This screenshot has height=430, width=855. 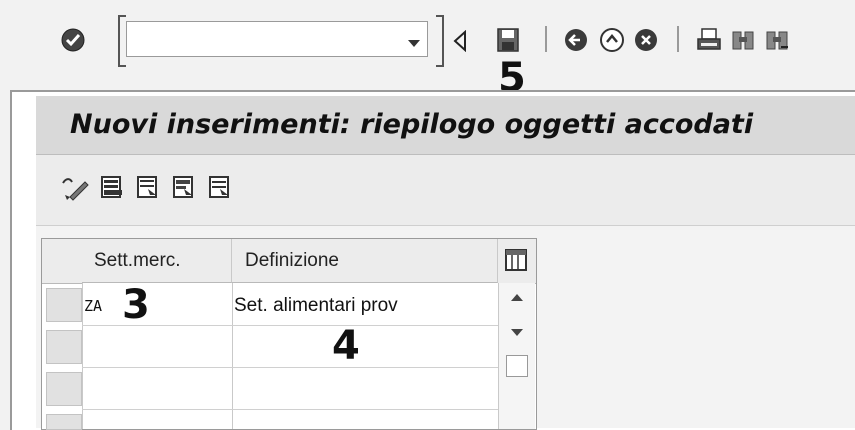 What do you see at coordinates (612, 40) in the screenshot?
I see `exit-icon` at bounding box center [612, 40].